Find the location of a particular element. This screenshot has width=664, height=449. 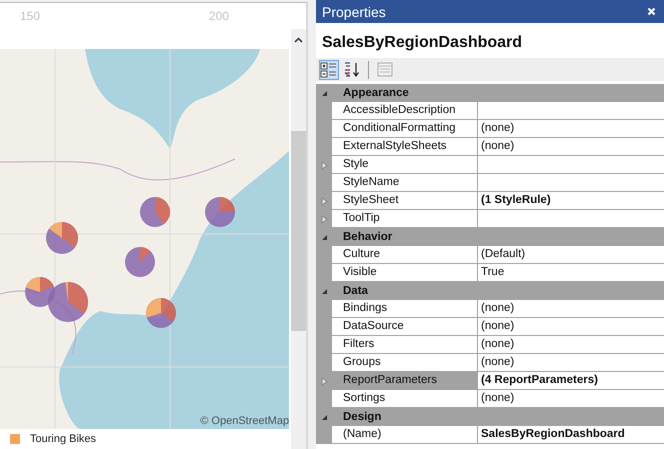

property-name: Culture is located at coordinates (405, 255).